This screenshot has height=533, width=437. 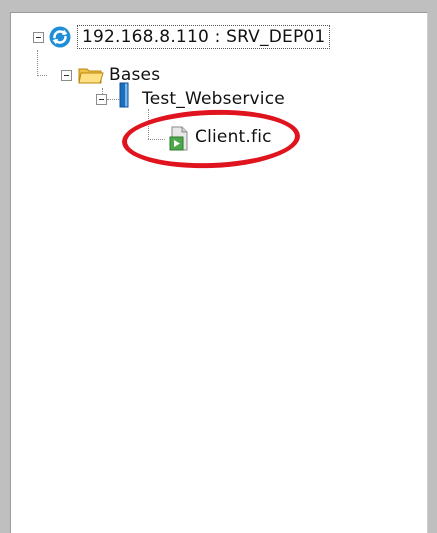 What do you see at coordinates (148, 124) in the screenshot?
I see `tree-connector-db-children` at bounding box center [148, 124].